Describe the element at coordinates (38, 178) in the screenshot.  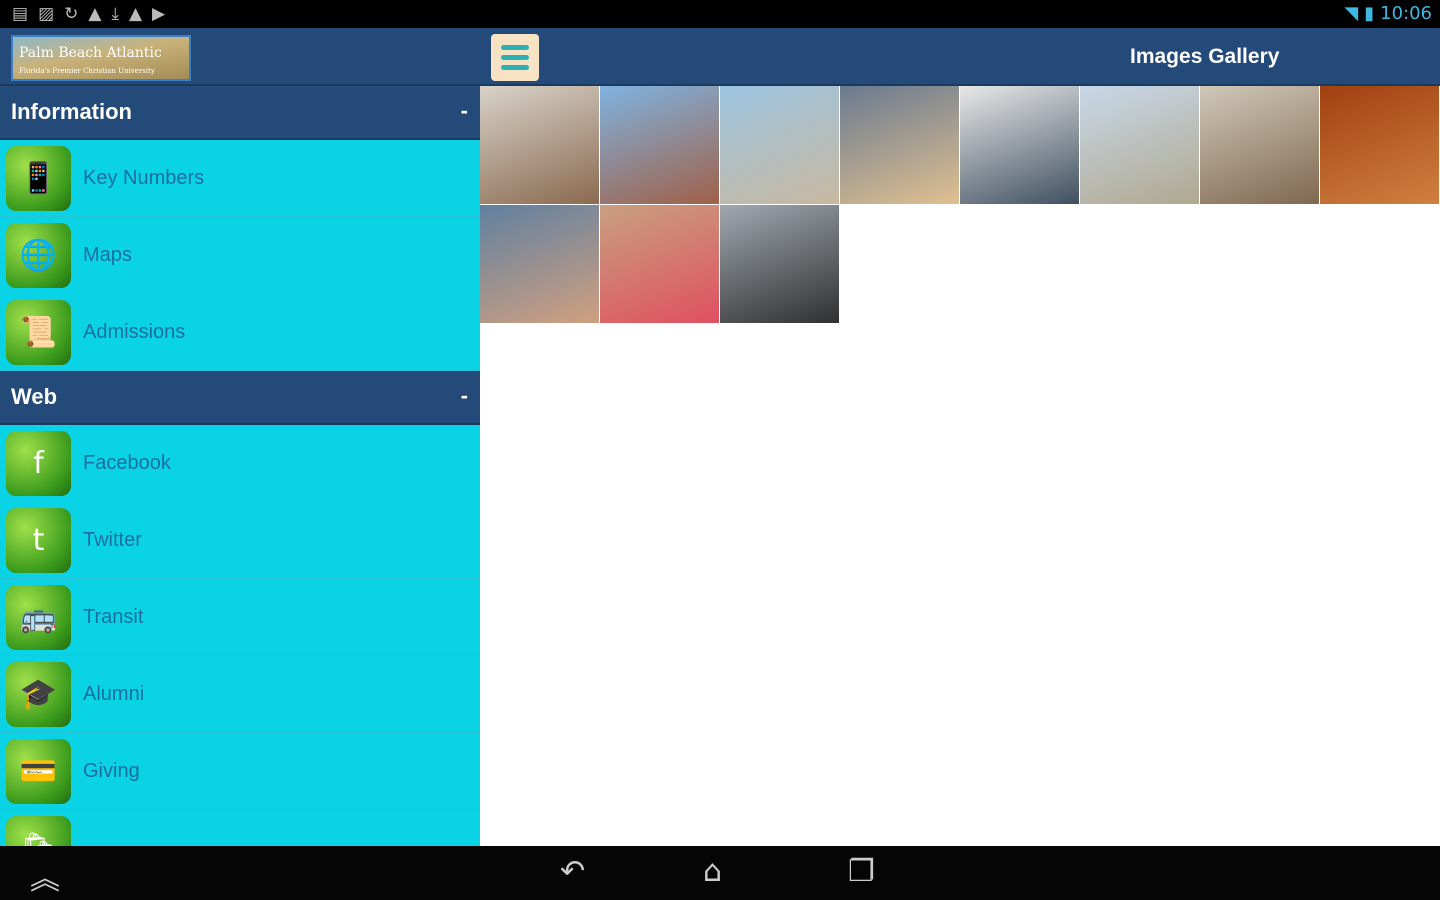
I see `item-icon: 📱` at that location.